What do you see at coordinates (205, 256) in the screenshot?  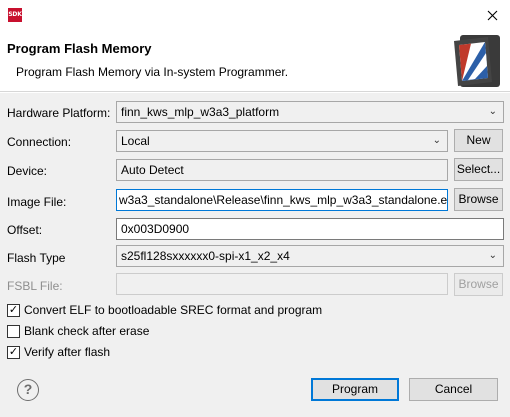 I see `flash-type-value: s25fl128sxxxxxx0-spi-x1_x2_x4` at bounding box center [205, 256].